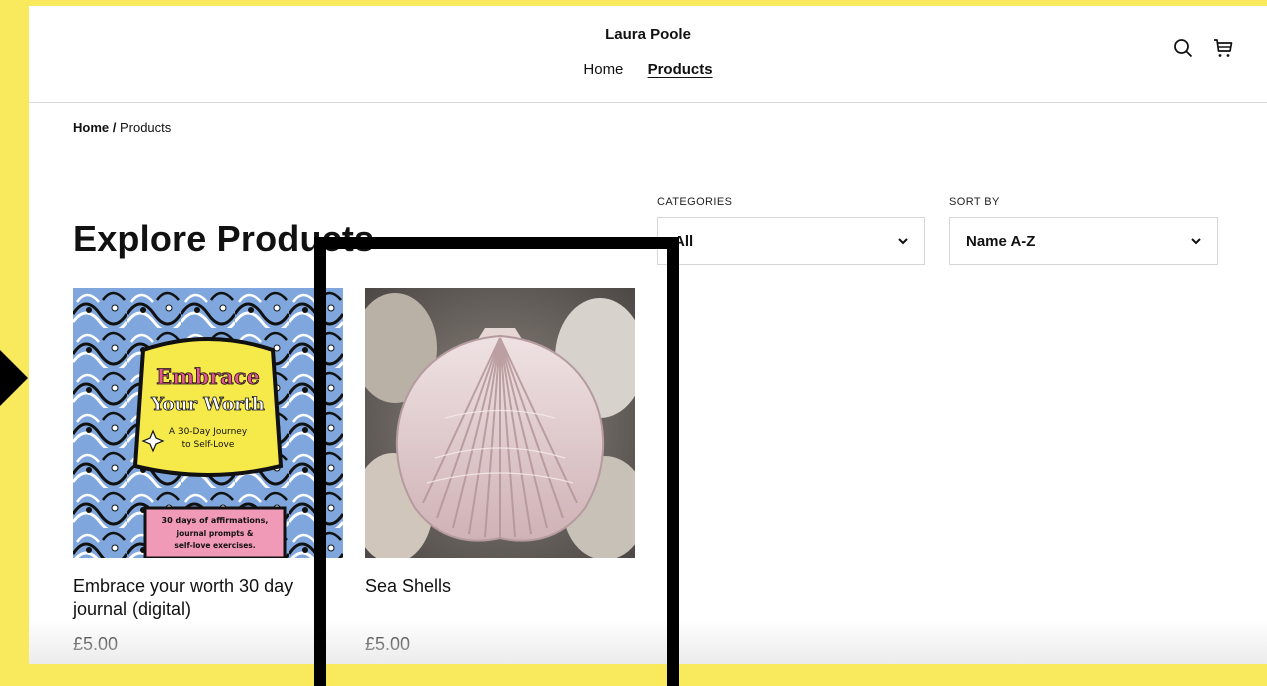  I want to click on sort-label: SORT BY, so click(974, 202).